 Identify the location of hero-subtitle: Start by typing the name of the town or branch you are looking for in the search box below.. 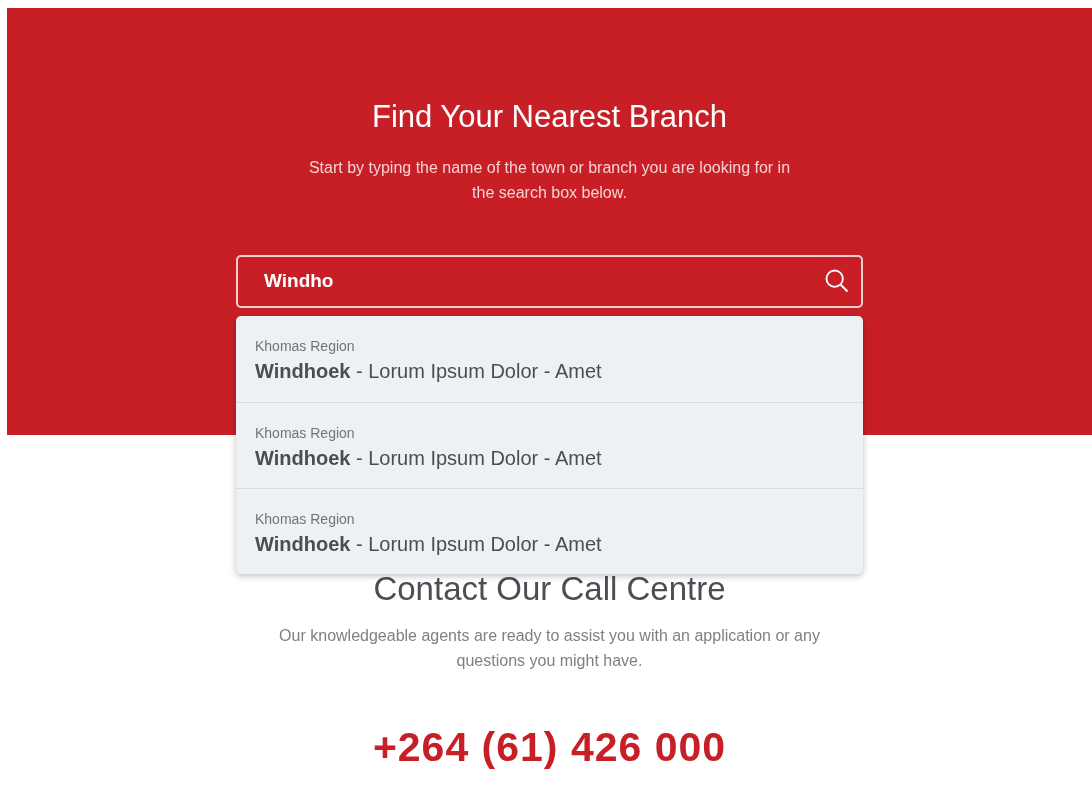
(549, 180).